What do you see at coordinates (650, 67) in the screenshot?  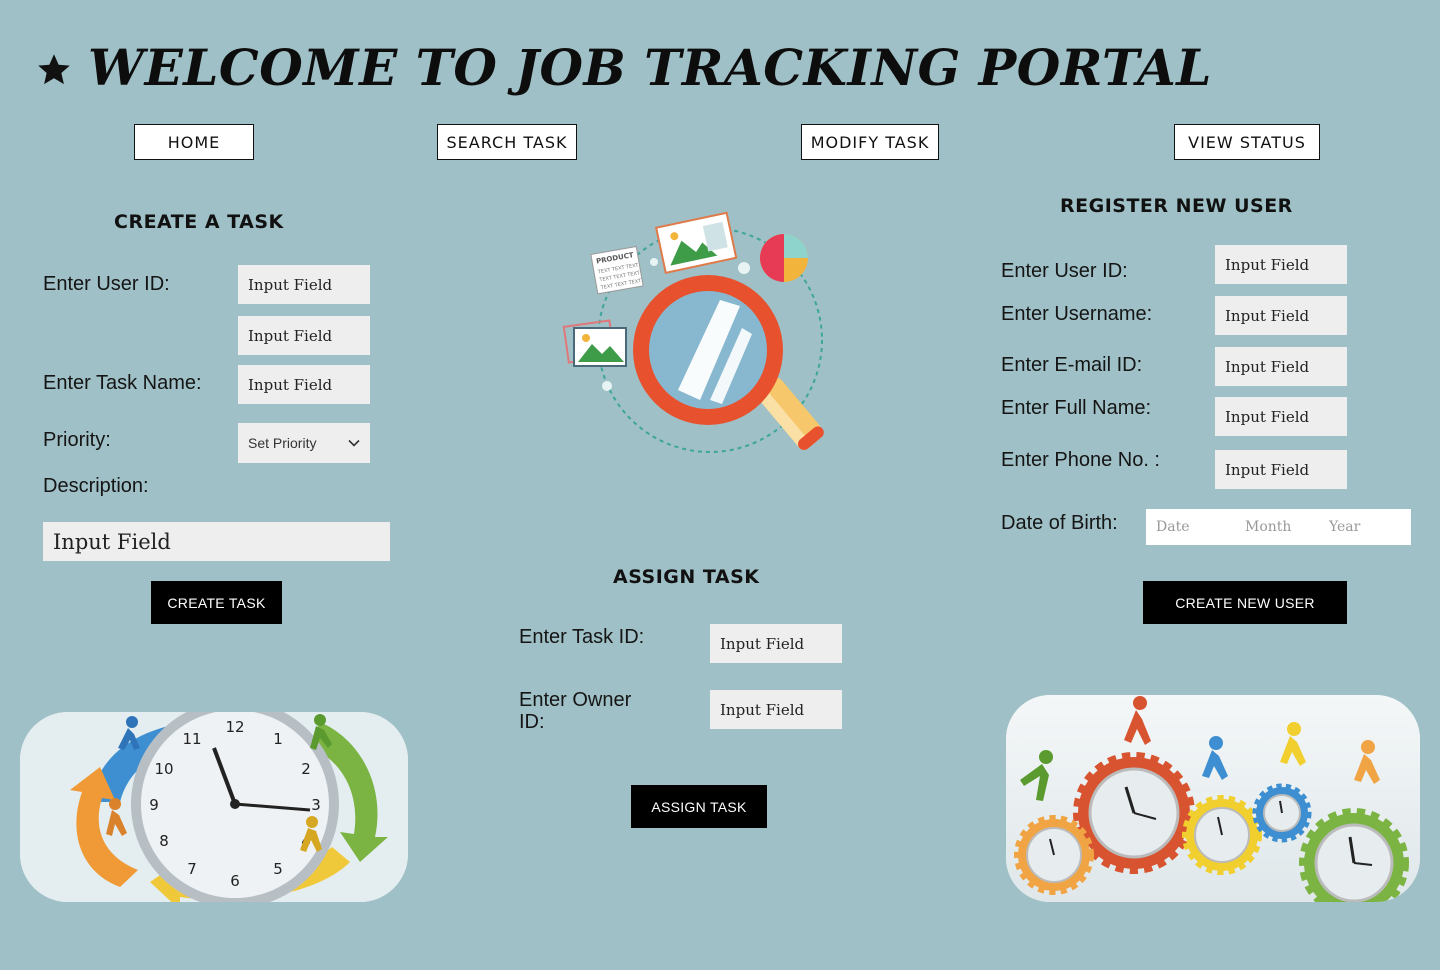 I see `page-title: WELCOME TO JOB TRACKING PORTAL` at bounding box center [650, 67].